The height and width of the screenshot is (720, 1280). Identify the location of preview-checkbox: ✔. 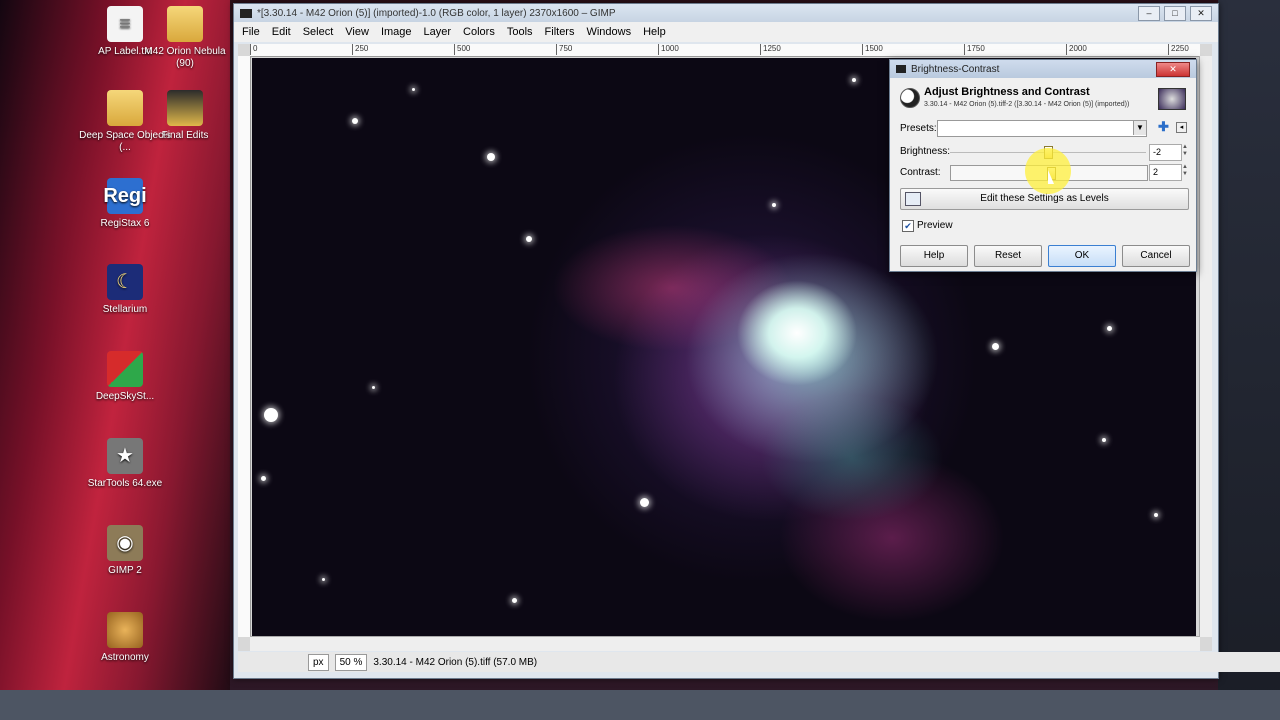
(908, 226).